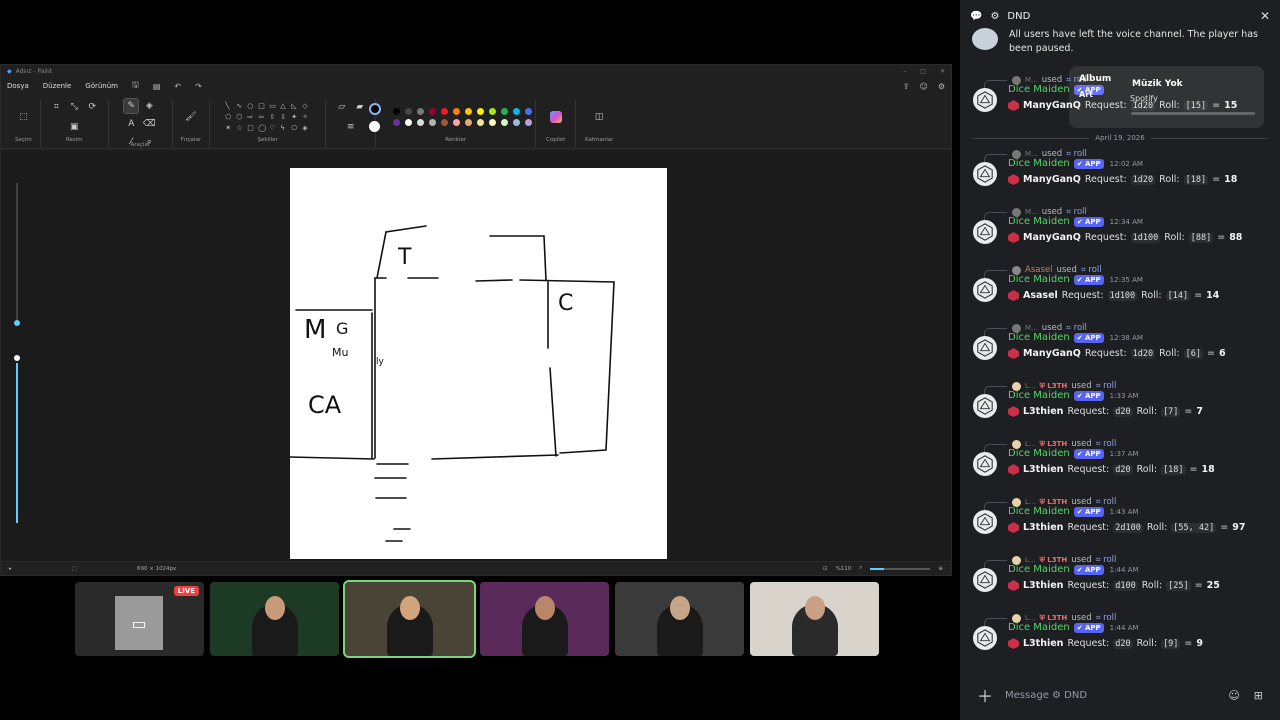 The width and height of the screenshot is (1280, 720). I want to click on select-tool-icon: ⬚, so click(23, 117).